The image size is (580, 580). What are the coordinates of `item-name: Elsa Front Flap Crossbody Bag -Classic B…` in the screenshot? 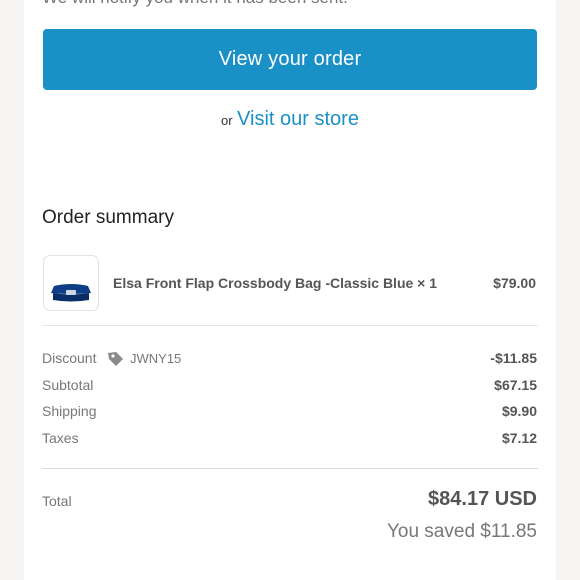 It's located at (275, 283).